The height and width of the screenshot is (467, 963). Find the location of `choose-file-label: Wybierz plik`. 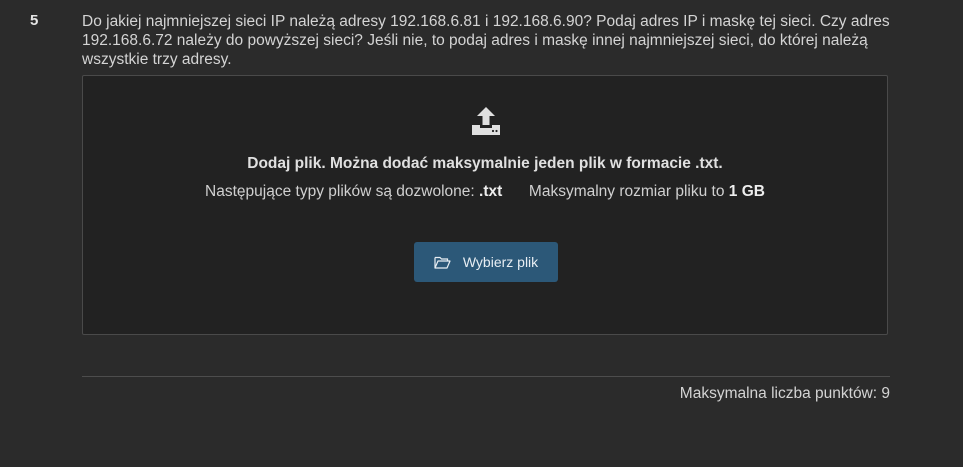

choose-file-label: Wybierz plik is located at coordinates (500, 262).